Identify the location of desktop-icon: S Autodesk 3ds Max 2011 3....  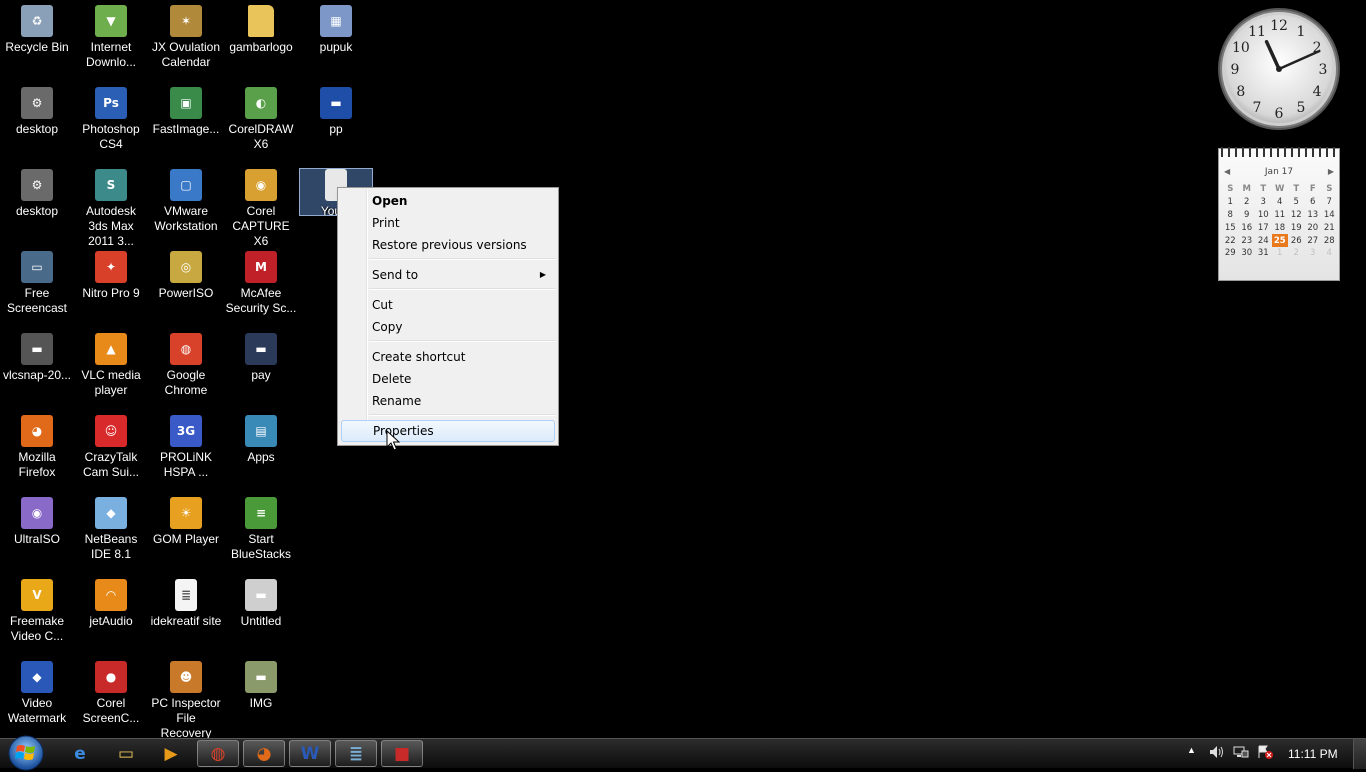
(111, 209).